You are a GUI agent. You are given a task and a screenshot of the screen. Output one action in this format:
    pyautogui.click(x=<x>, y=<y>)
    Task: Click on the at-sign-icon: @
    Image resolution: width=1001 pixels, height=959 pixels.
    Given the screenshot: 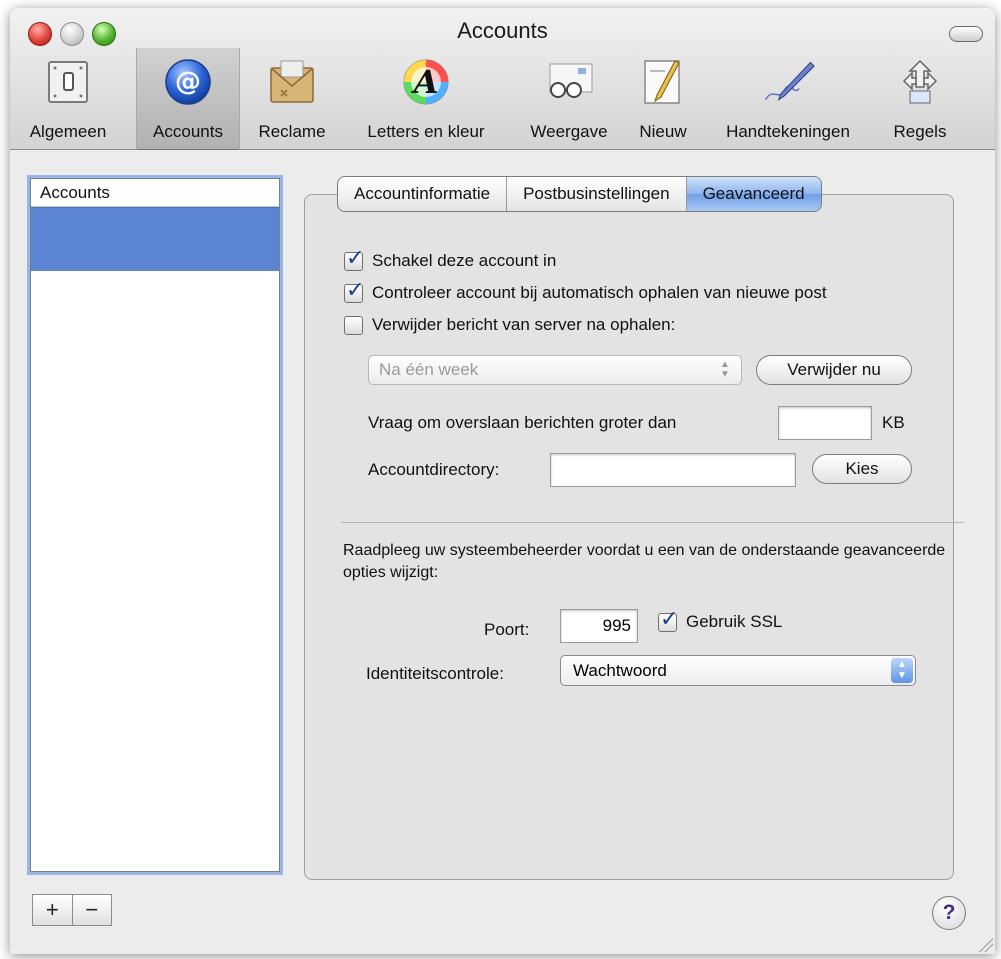 What is the action you would take?
    pyautogui.click(x=188, y=82)
    